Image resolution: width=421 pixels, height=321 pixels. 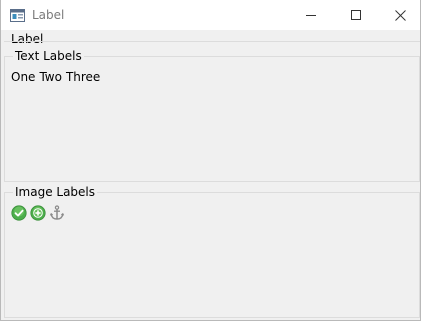 I want to click on text-labels-row: One Two Three, so click(x=55, y=77).